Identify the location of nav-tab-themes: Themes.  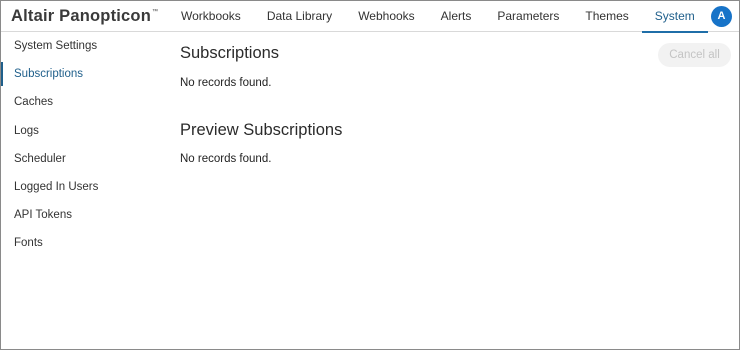
(606, 16).